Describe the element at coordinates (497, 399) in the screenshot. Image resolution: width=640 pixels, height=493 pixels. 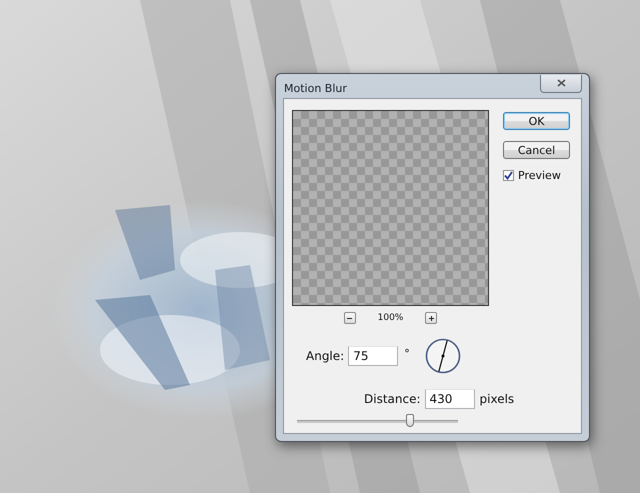
I see `pixels-unit: pixels` at that location.